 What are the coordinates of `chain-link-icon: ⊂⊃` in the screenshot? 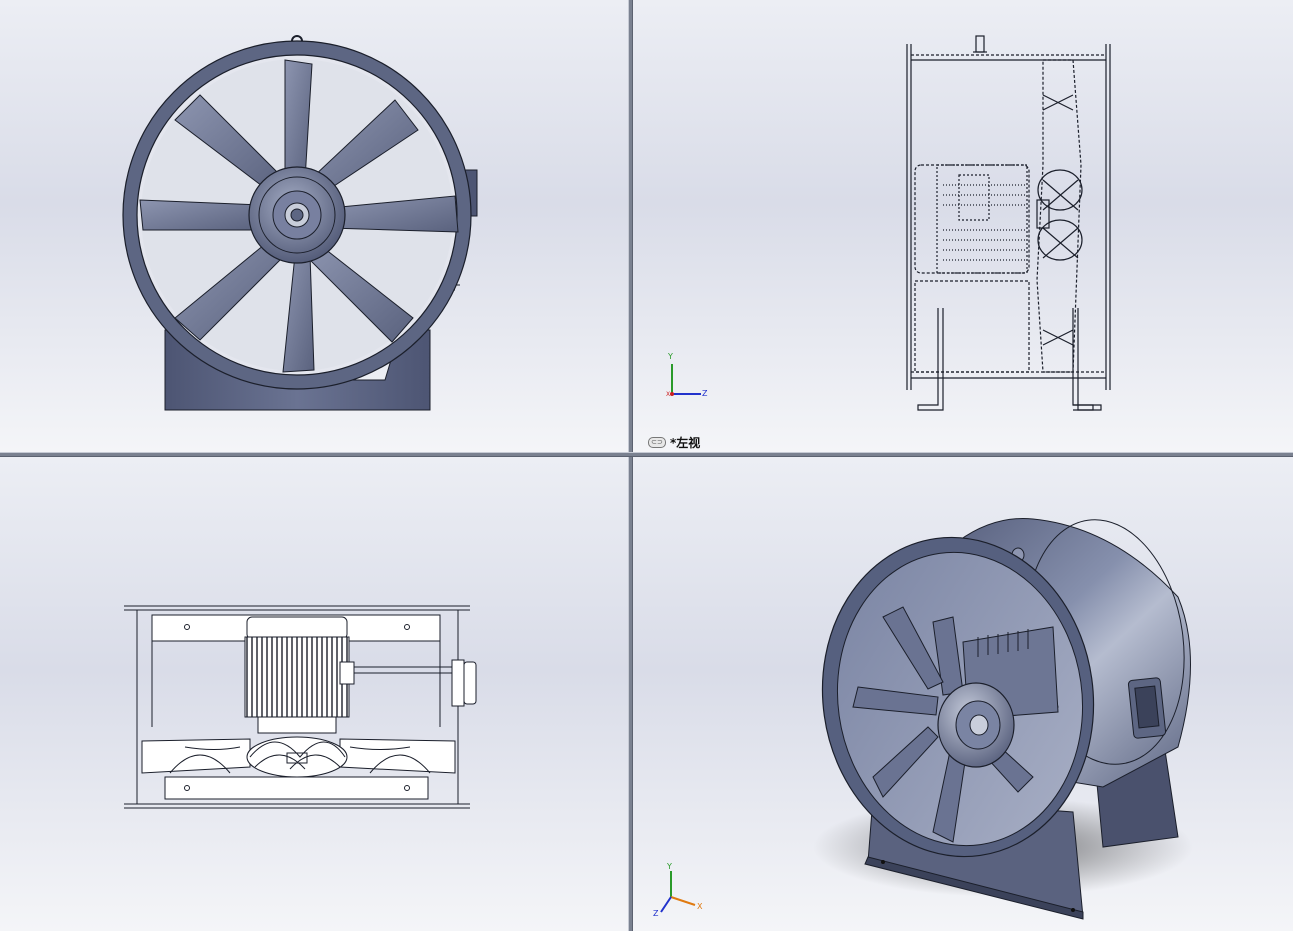 It's located at (657, 442).